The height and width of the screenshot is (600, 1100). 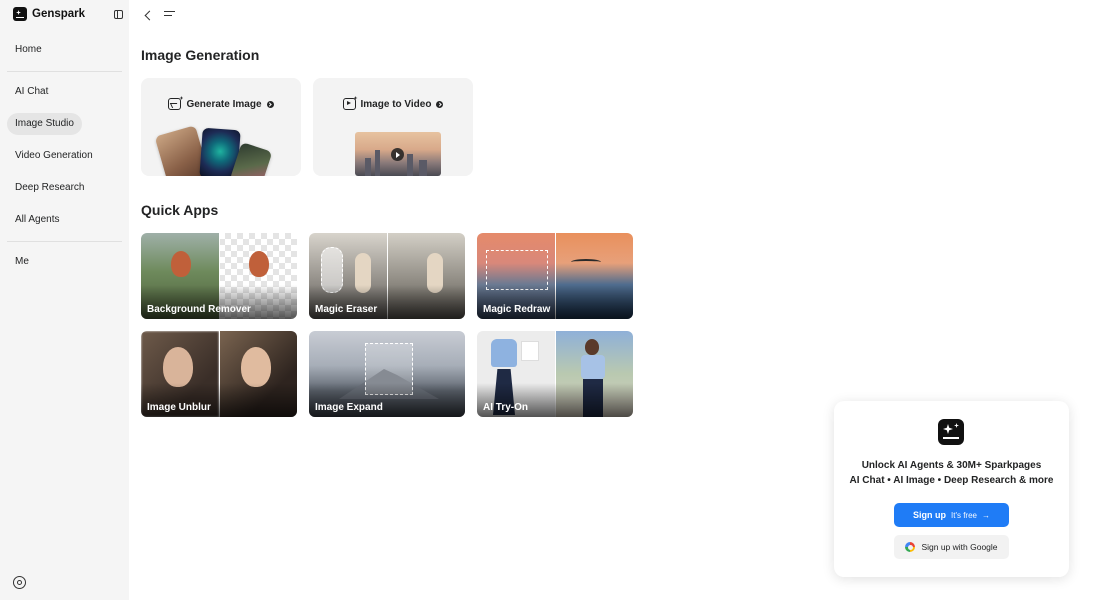 I want to click on app-label: Magic Redraw, so click(x=517, y=309).